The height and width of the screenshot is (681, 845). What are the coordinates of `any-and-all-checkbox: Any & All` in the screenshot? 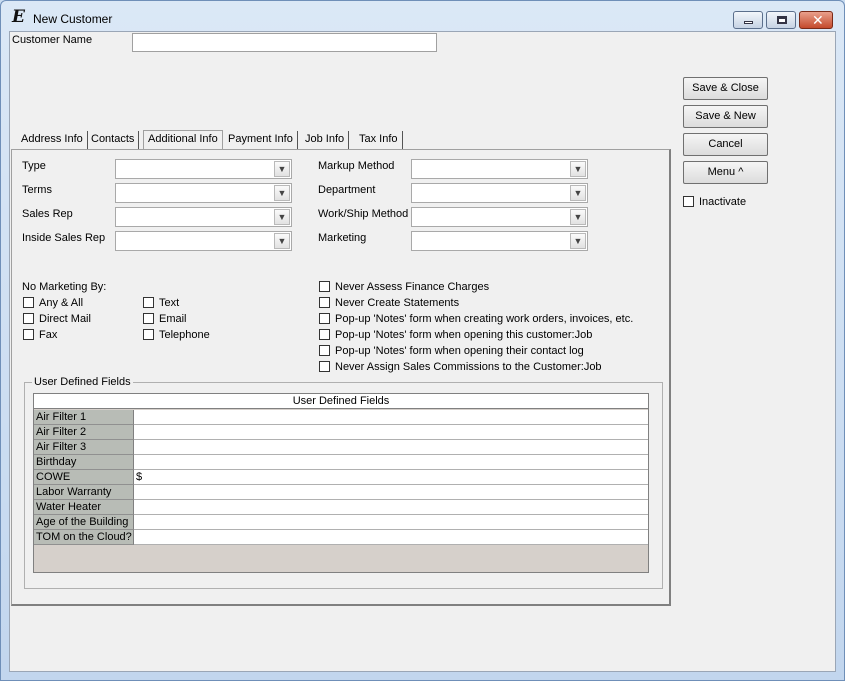 It's located at (53, 303).